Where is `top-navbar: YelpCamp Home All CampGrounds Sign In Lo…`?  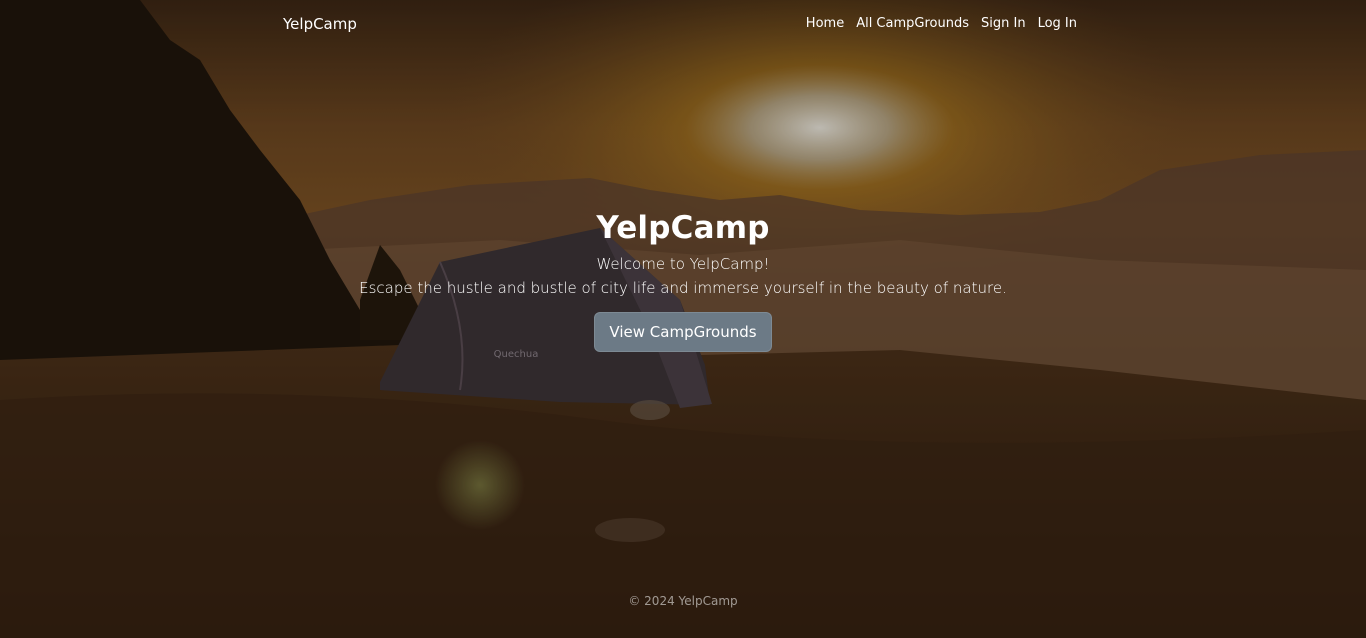
top-navbar: YelpCamp Home All CampGrounds Sign In Lo… is located at coordinates (683, 24).